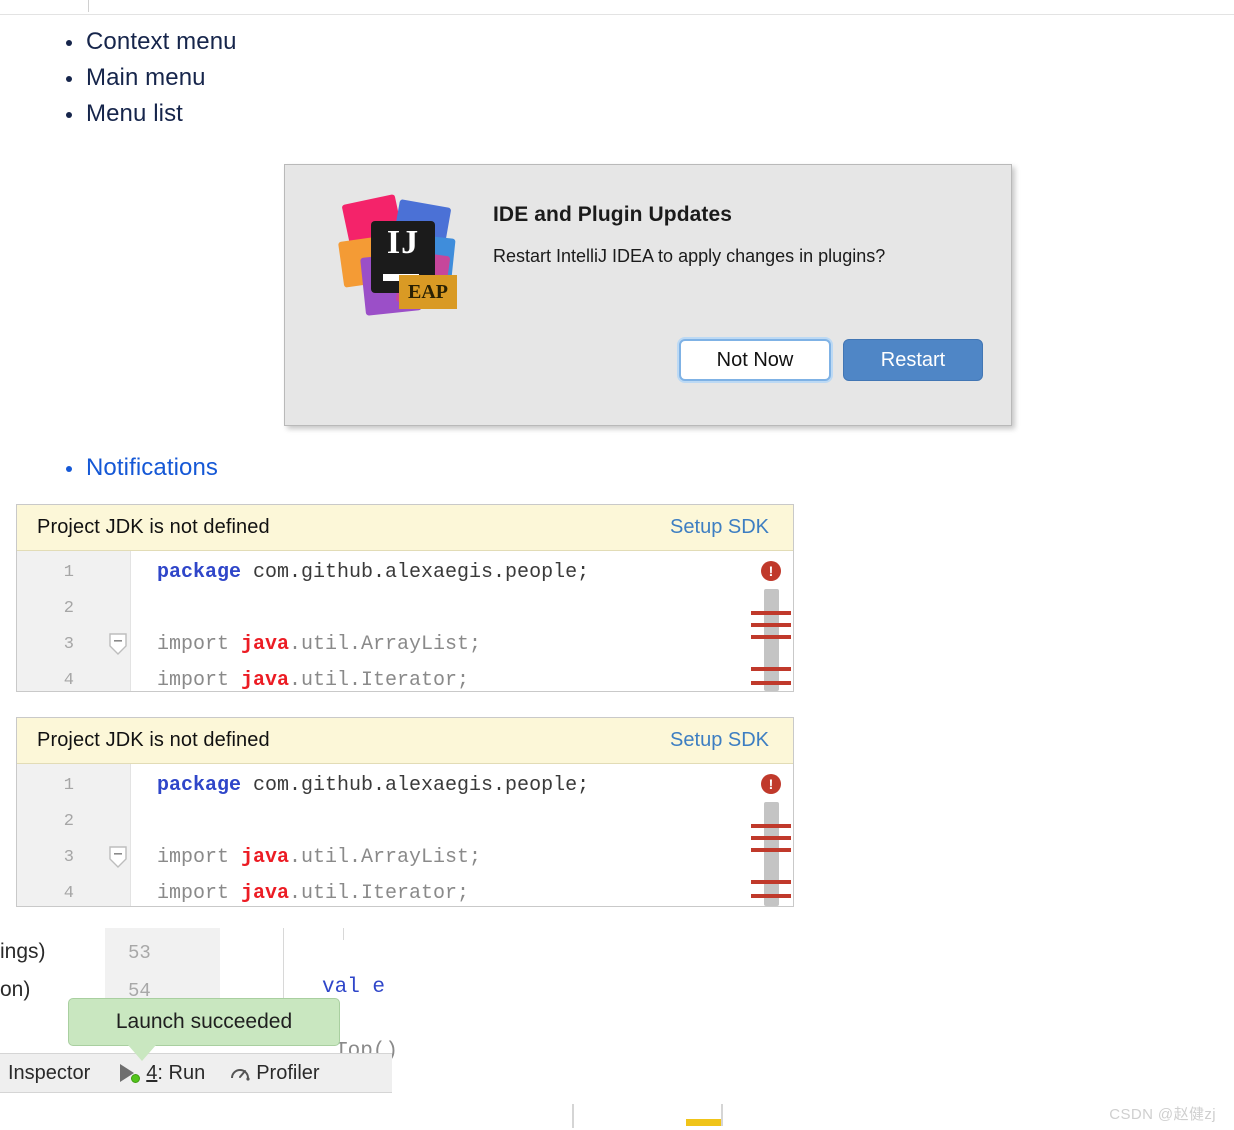 This screenshot has width=1234, height=1130. Describe the element at coordinates (1162, 1114) in the screenshot. I see `watermark: CSDN @赵健zj` at that location.